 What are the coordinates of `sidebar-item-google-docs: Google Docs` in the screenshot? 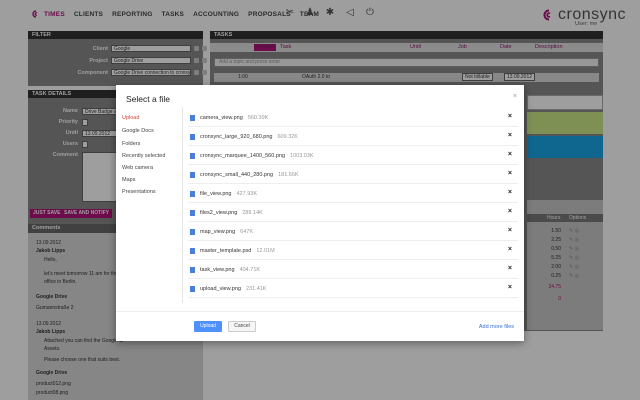 It's located at (138, 131).